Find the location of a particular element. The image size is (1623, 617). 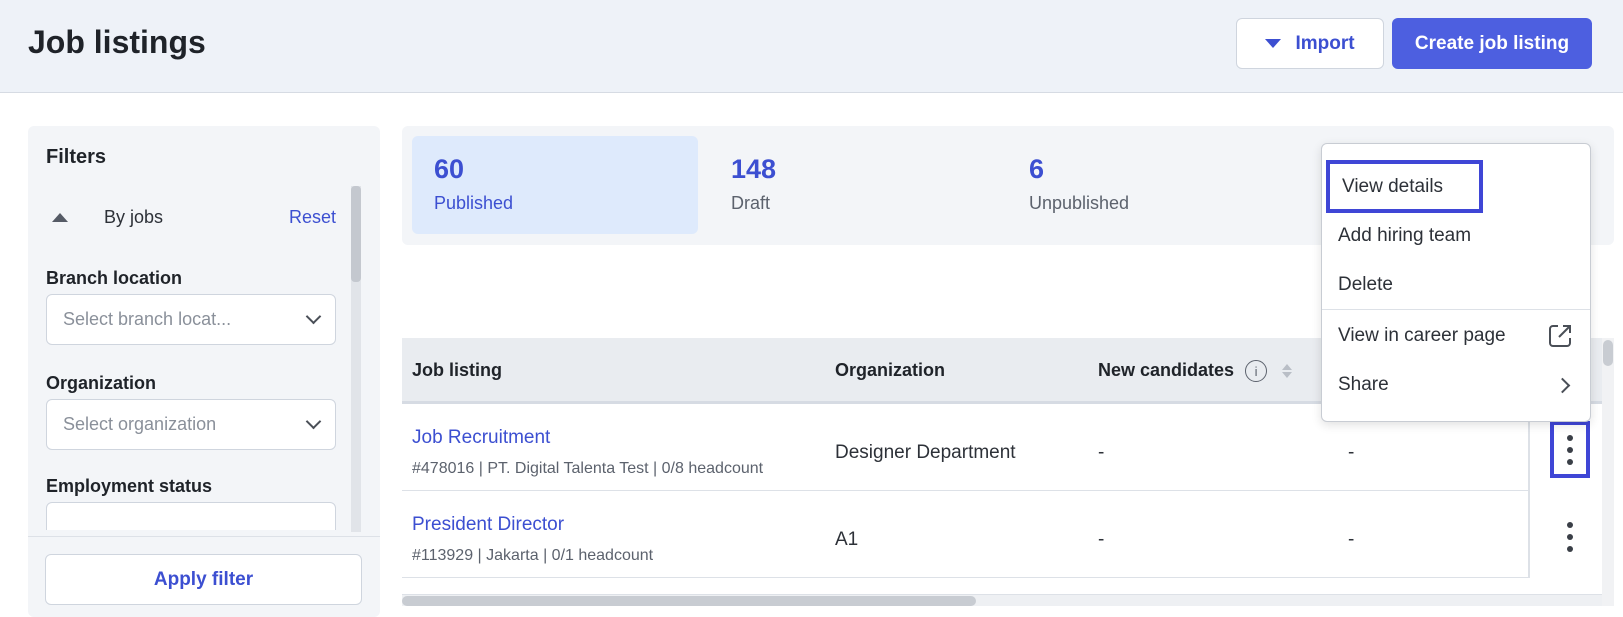

share-label: Share is located at coordinates (1363, 384).